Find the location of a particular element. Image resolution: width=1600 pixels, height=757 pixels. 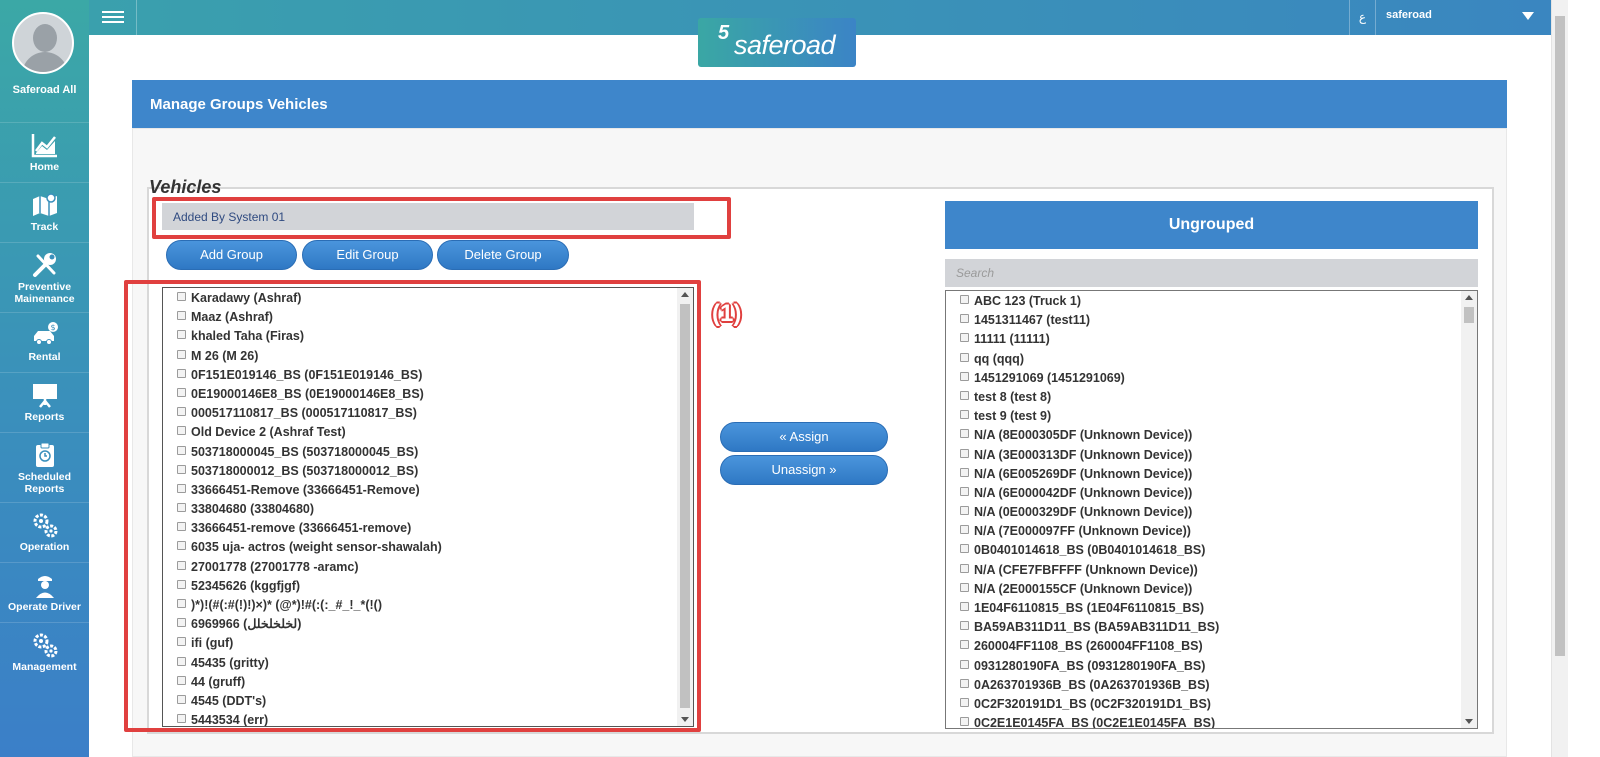

list-item: N/A (6E005269DF (Unknown Device)) is located at coordinates (1211, 474).